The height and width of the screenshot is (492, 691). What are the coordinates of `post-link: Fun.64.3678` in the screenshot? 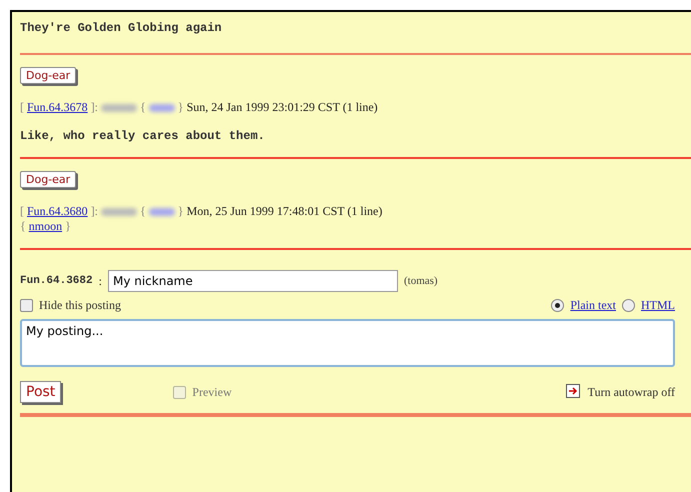 It's located at (57, 107).